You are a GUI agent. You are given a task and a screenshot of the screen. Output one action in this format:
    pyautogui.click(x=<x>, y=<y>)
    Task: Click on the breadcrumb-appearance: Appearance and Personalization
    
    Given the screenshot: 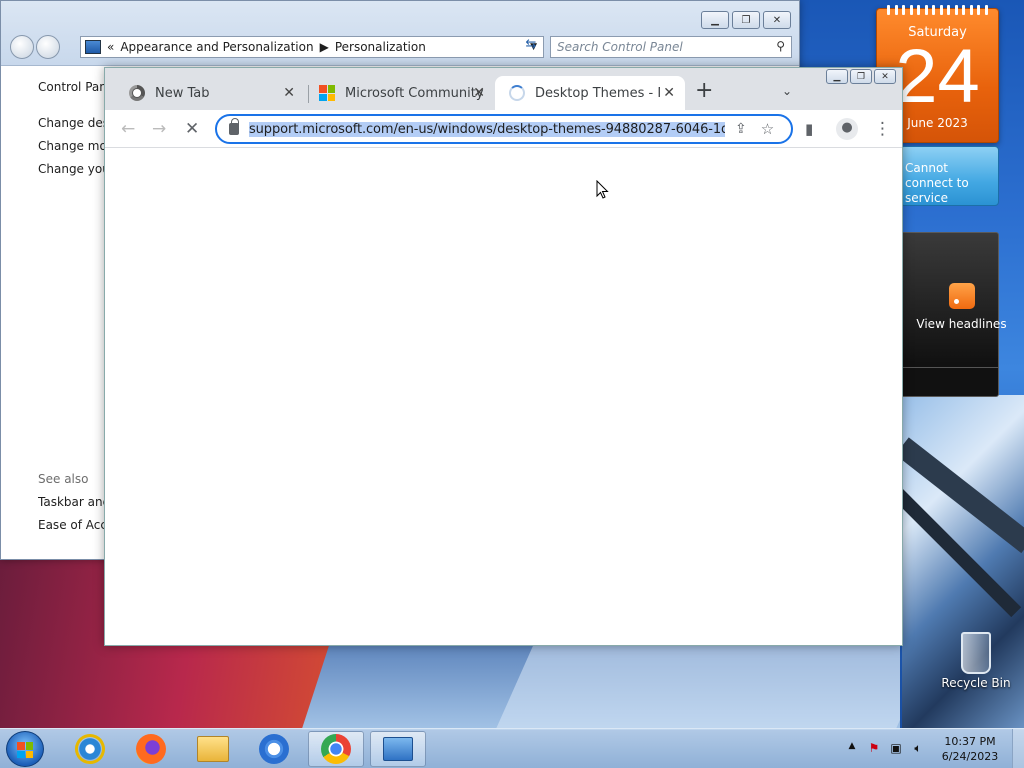 What is the action you would take?
    pyautogui.click(x=216, y=47)
    